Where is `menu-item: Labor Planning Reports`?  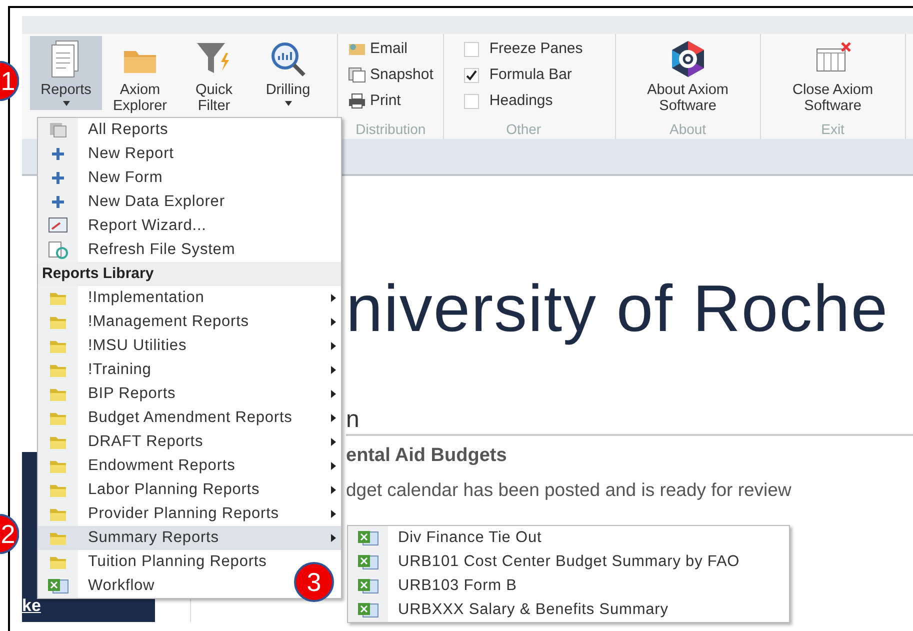 menu-item: Labor Planning Reports is located at coordinates (189, 490).